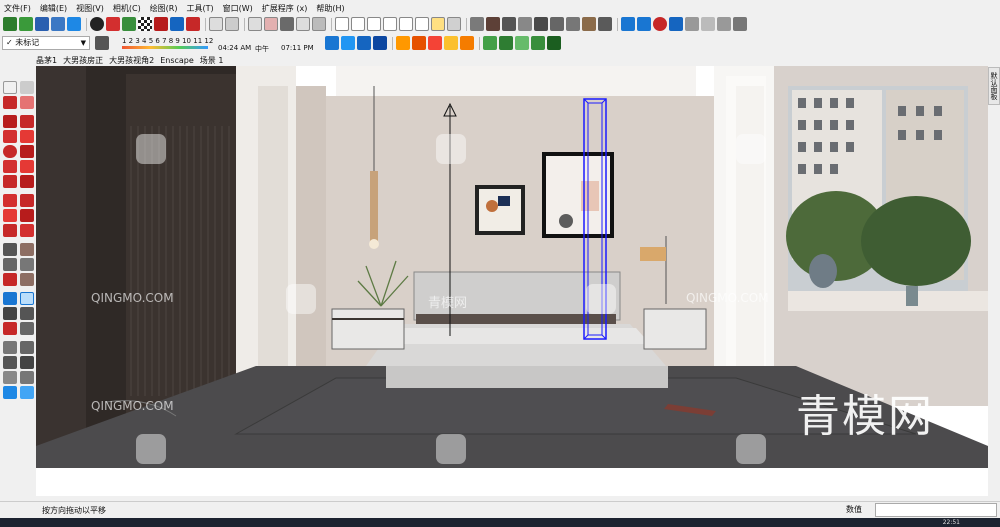  I want to click on right-view-icon, so click(390, 24).